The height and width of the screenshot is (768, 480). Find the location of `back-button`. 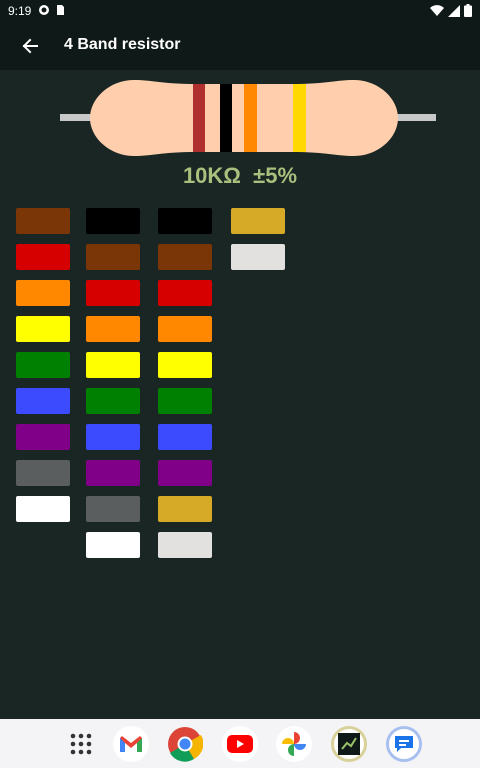

back-button is located at coordinates (30, 46).